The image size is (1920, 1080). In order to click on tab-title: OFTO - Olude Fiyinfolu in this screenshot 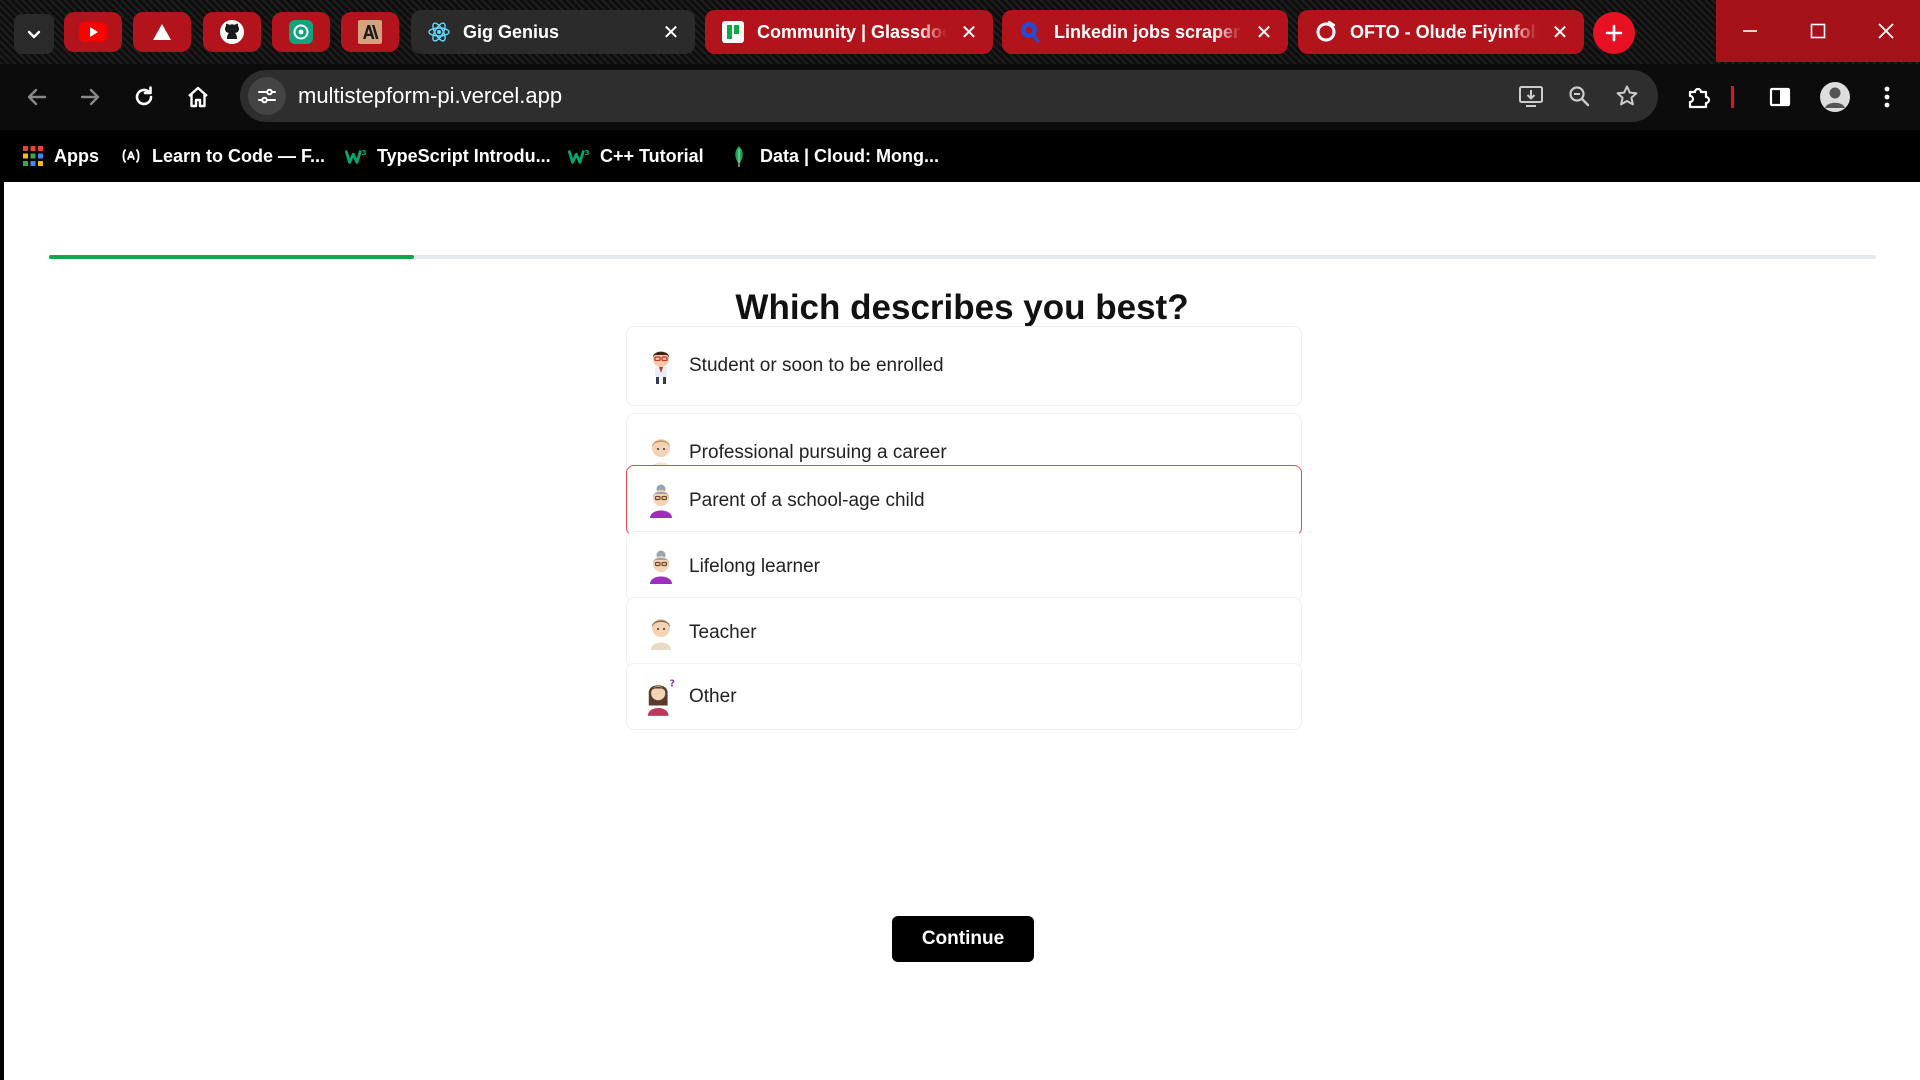, I will do `click(1444, 31)`.